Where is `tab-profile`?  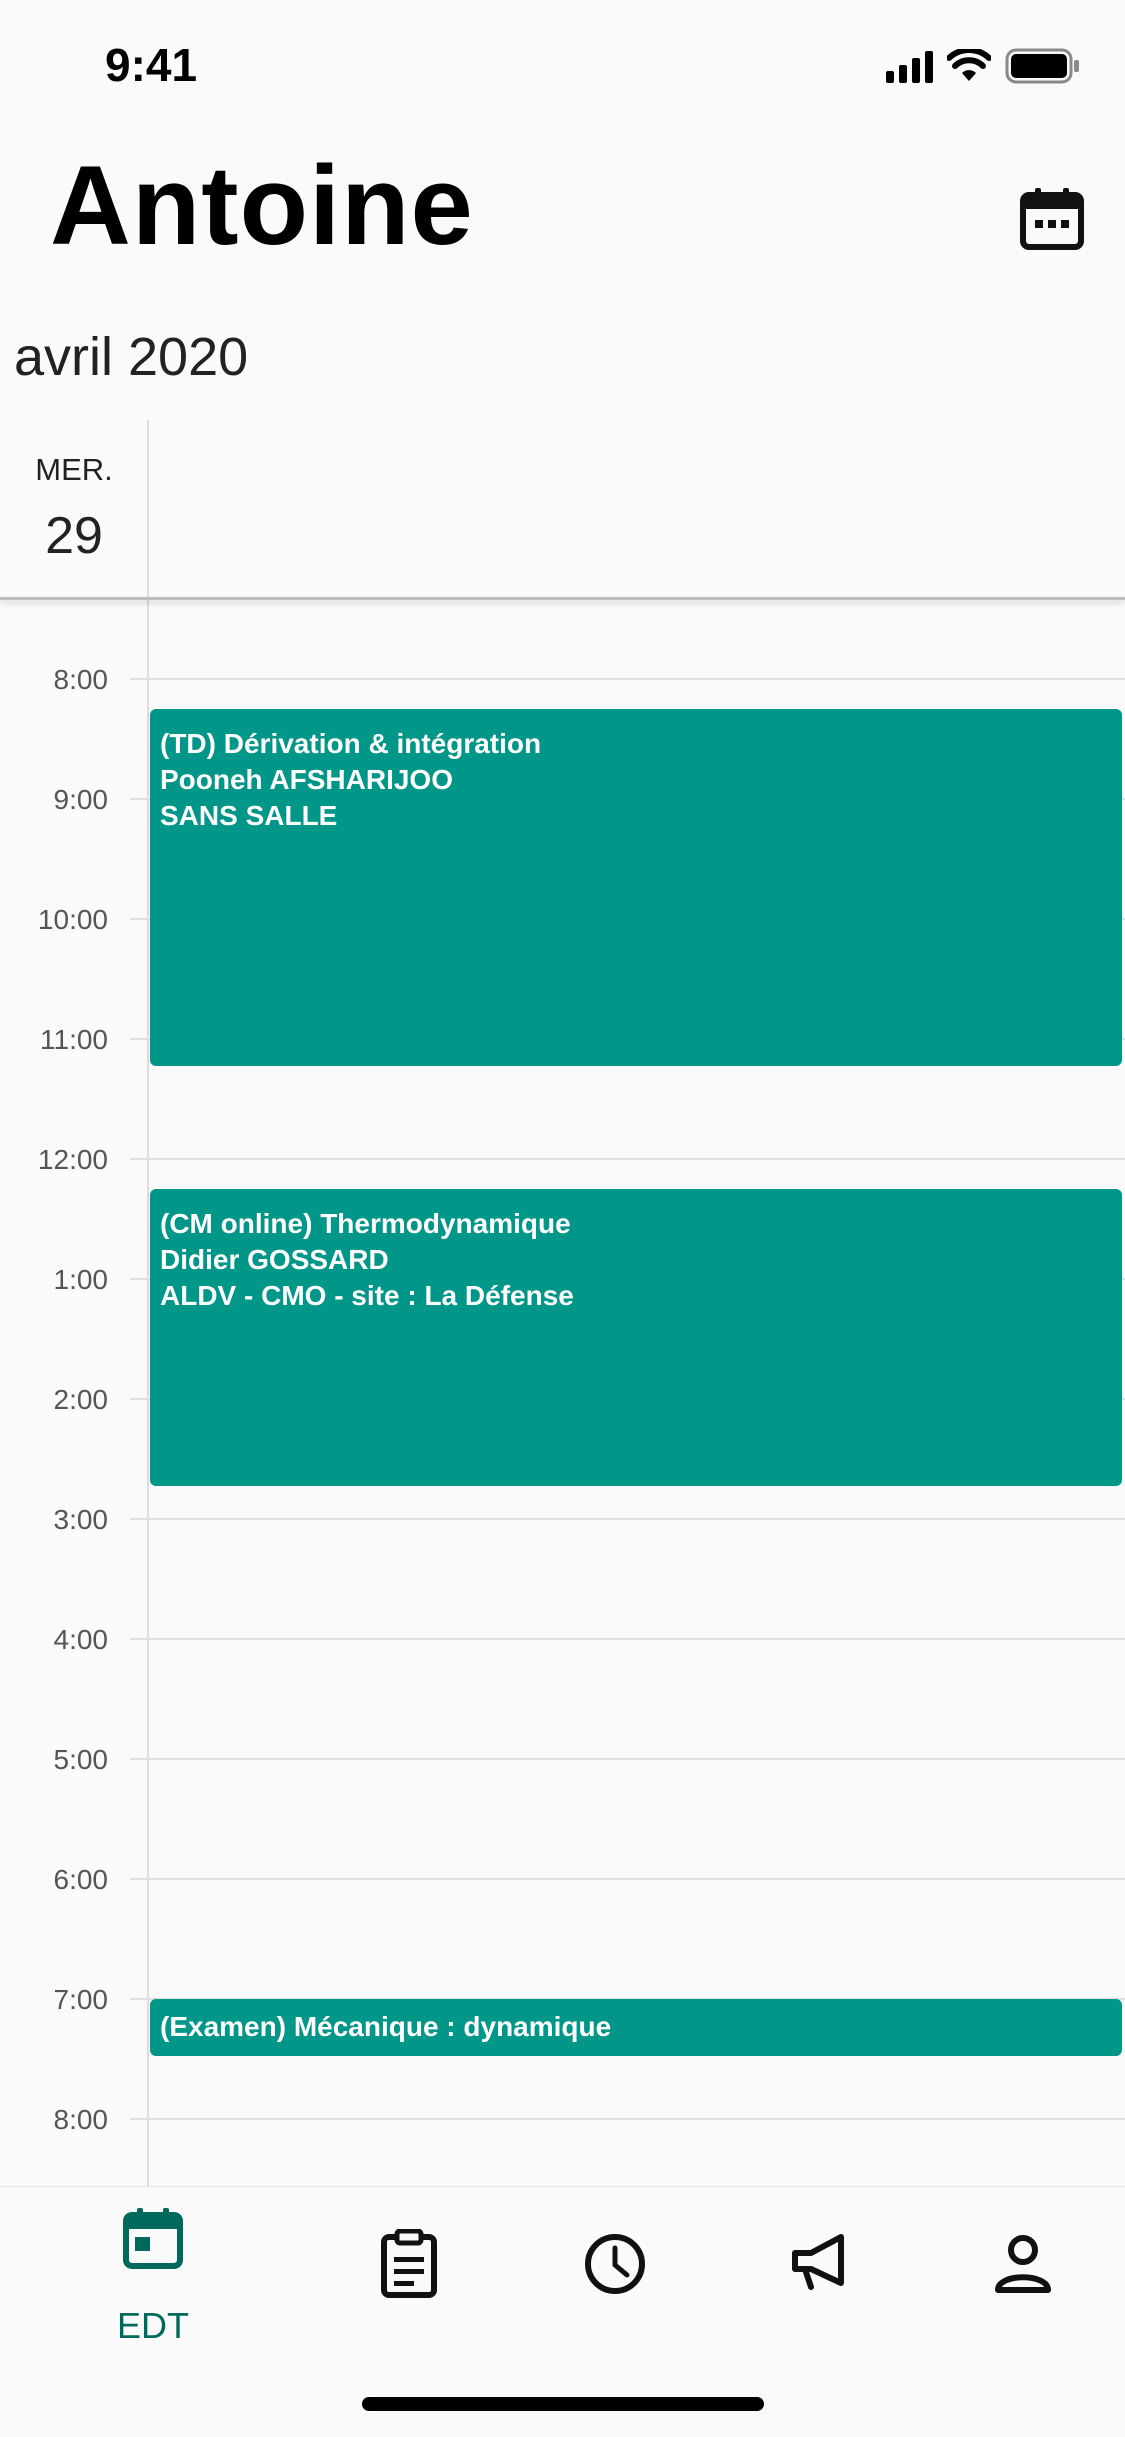
tab-profile is located at coordinates (1023, 2277).